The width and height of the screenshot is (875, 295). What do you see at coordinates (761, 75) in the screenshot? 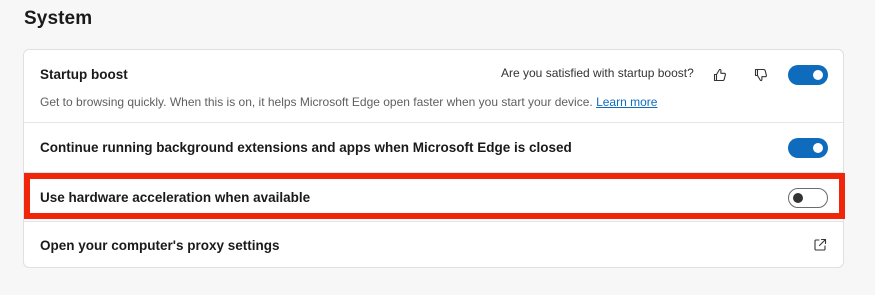
I see `thumbs-down-icon` at bounding box center [761, 75].